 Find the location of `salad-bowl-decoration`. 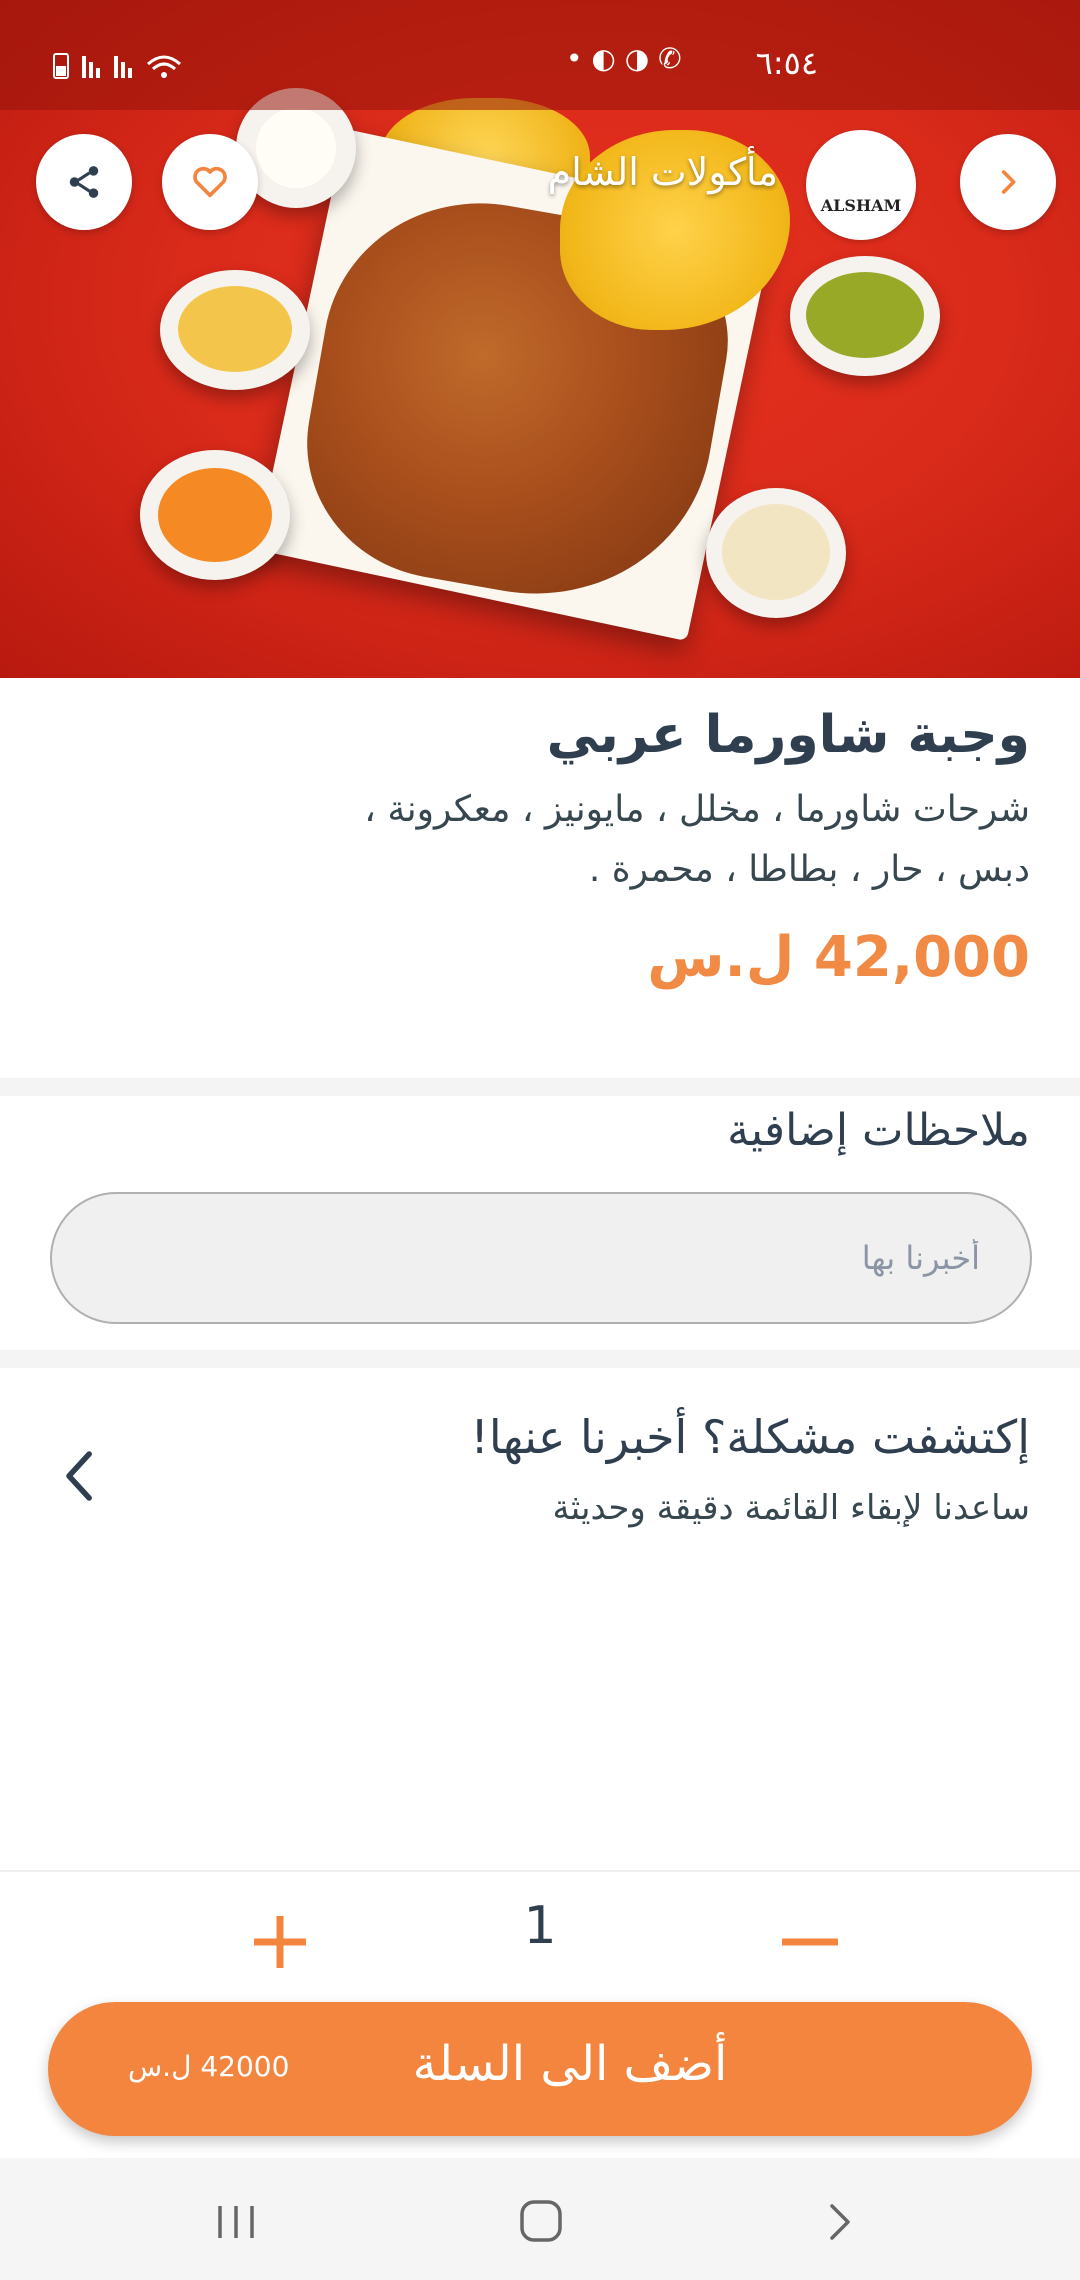

salad-bowl-decoration is located at coordinates (776, 553).